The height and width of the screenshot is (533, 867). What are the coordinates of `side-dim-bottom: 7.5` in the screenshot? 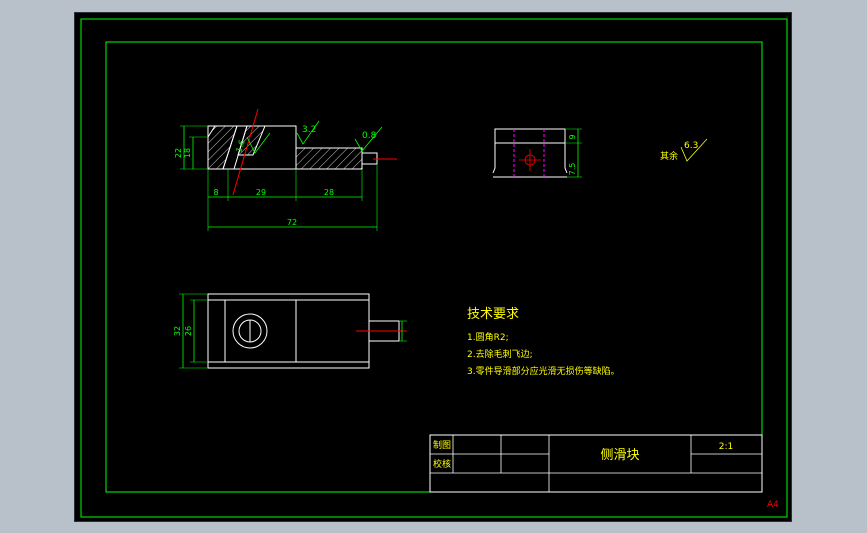 It's located at (572, 169).